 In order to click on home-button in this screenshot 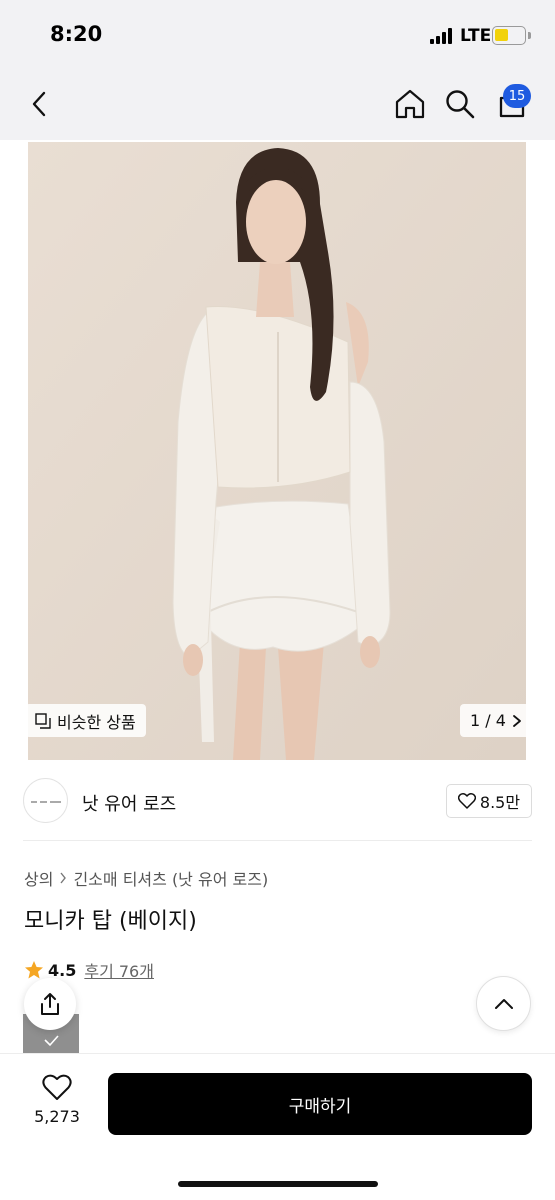, I will do `click(410, 104)`.